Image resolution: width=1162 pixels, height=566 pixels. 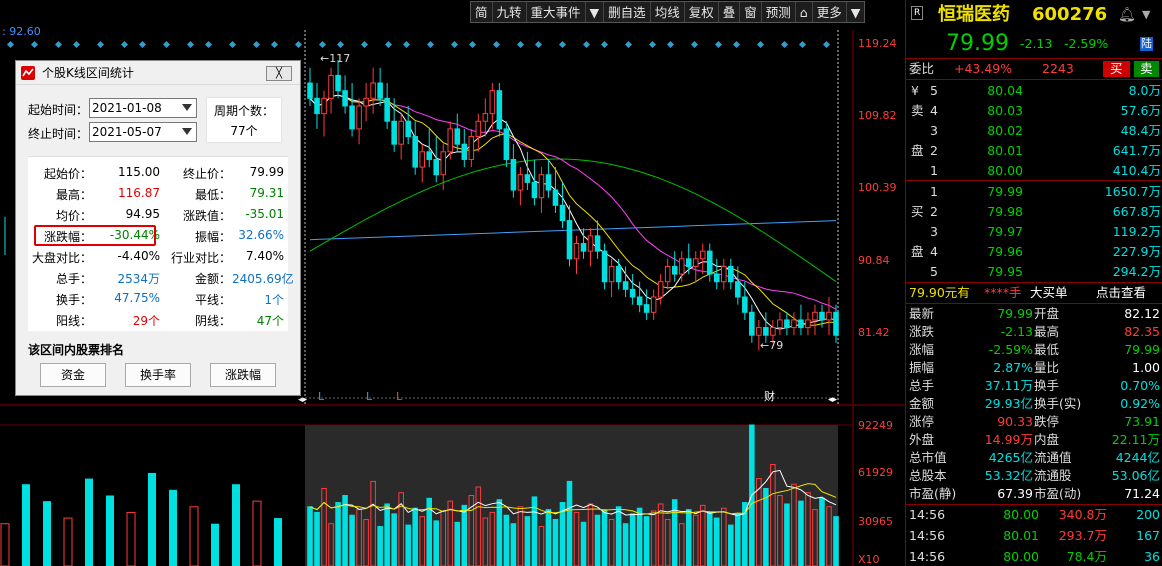 I want to click on tick-count: 200, so click(x=1148, y=514).